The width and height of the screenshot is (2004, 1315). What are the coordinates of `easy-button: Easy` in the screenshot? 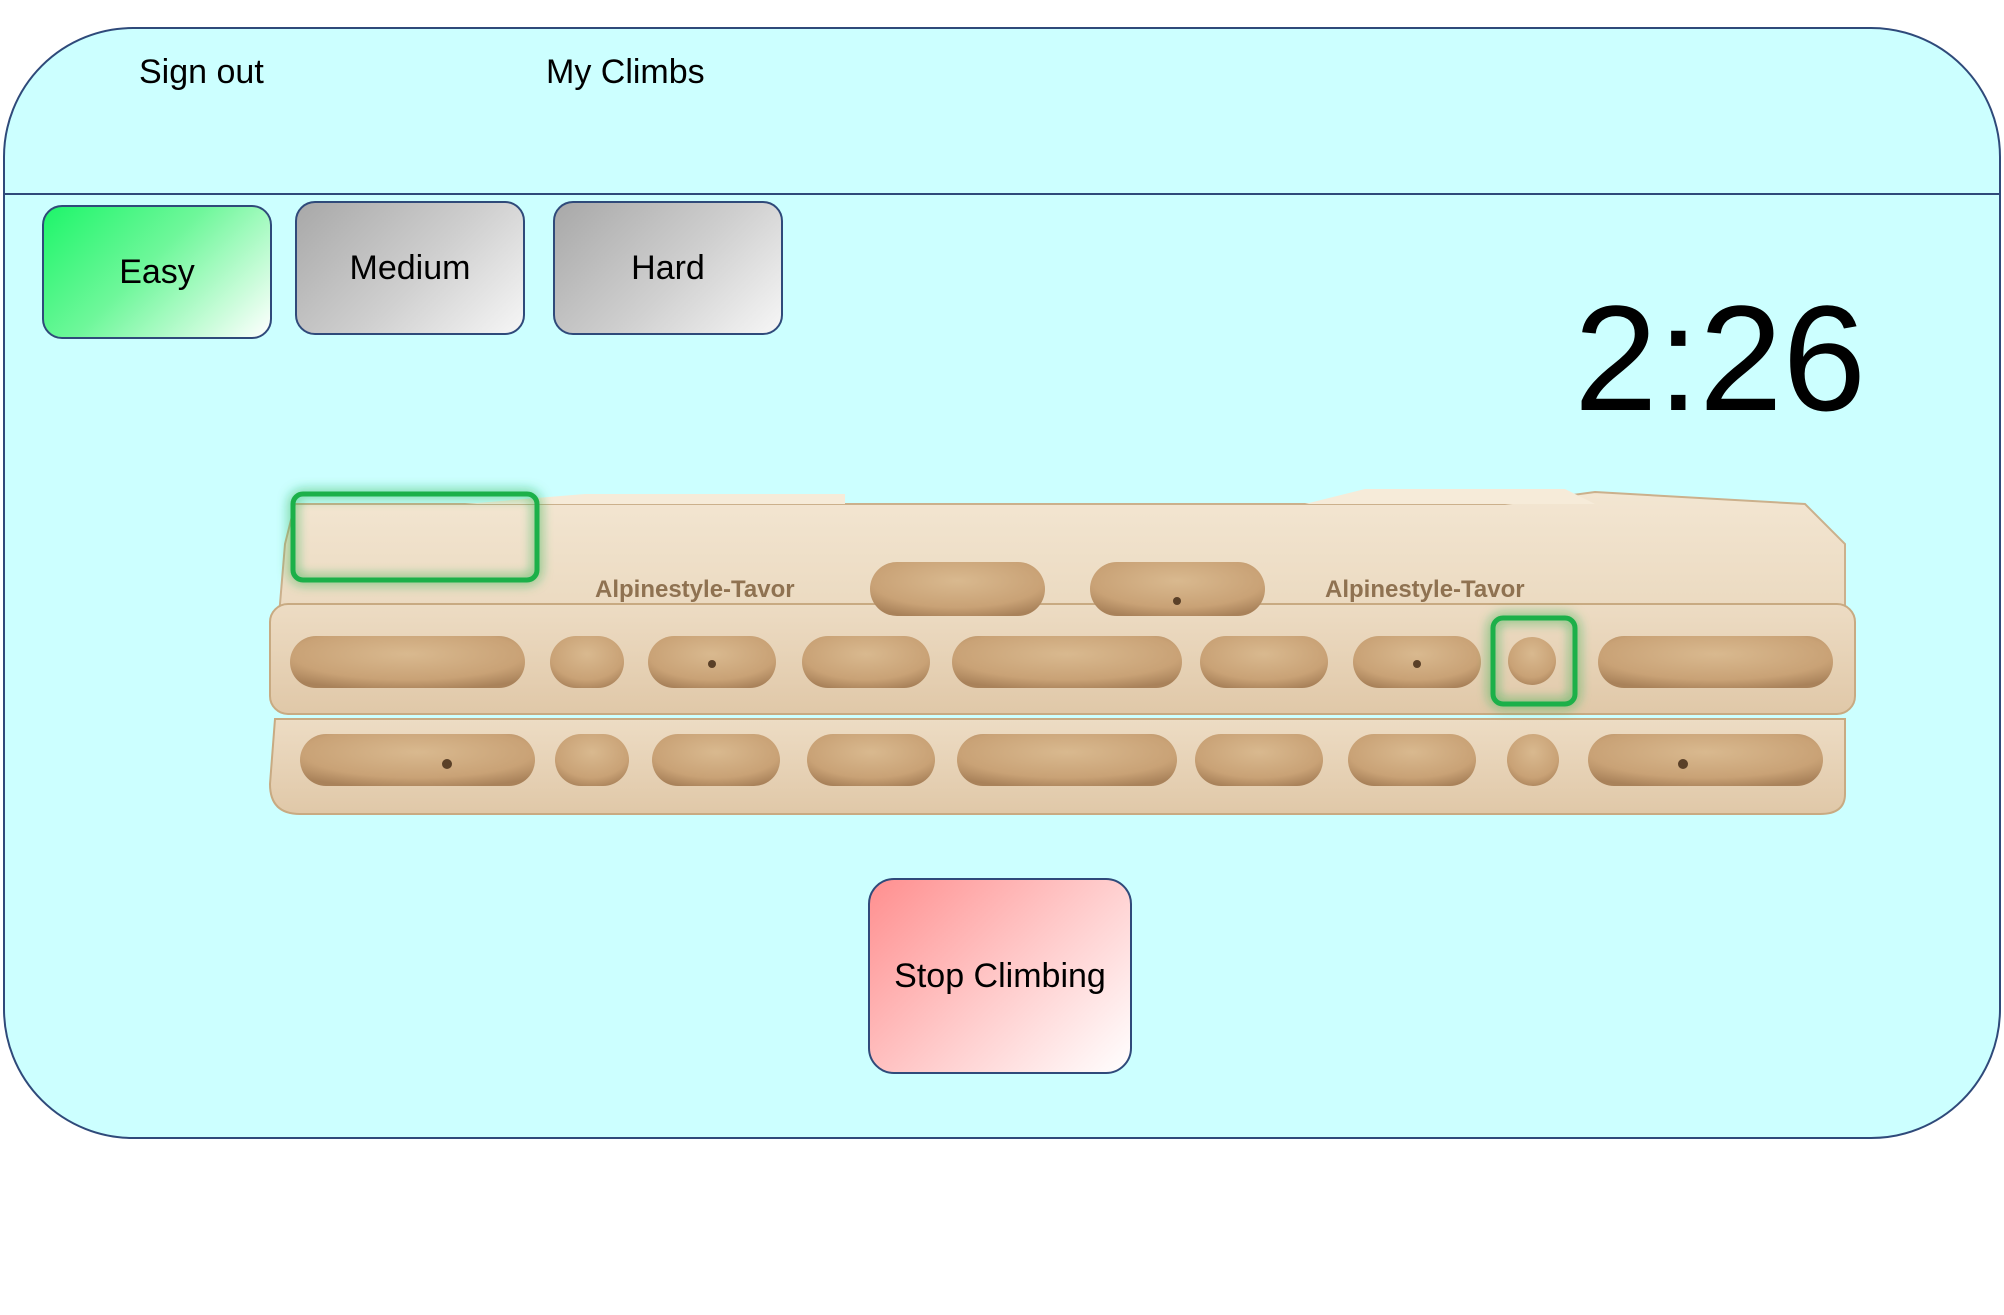 It's located at (157, 272).